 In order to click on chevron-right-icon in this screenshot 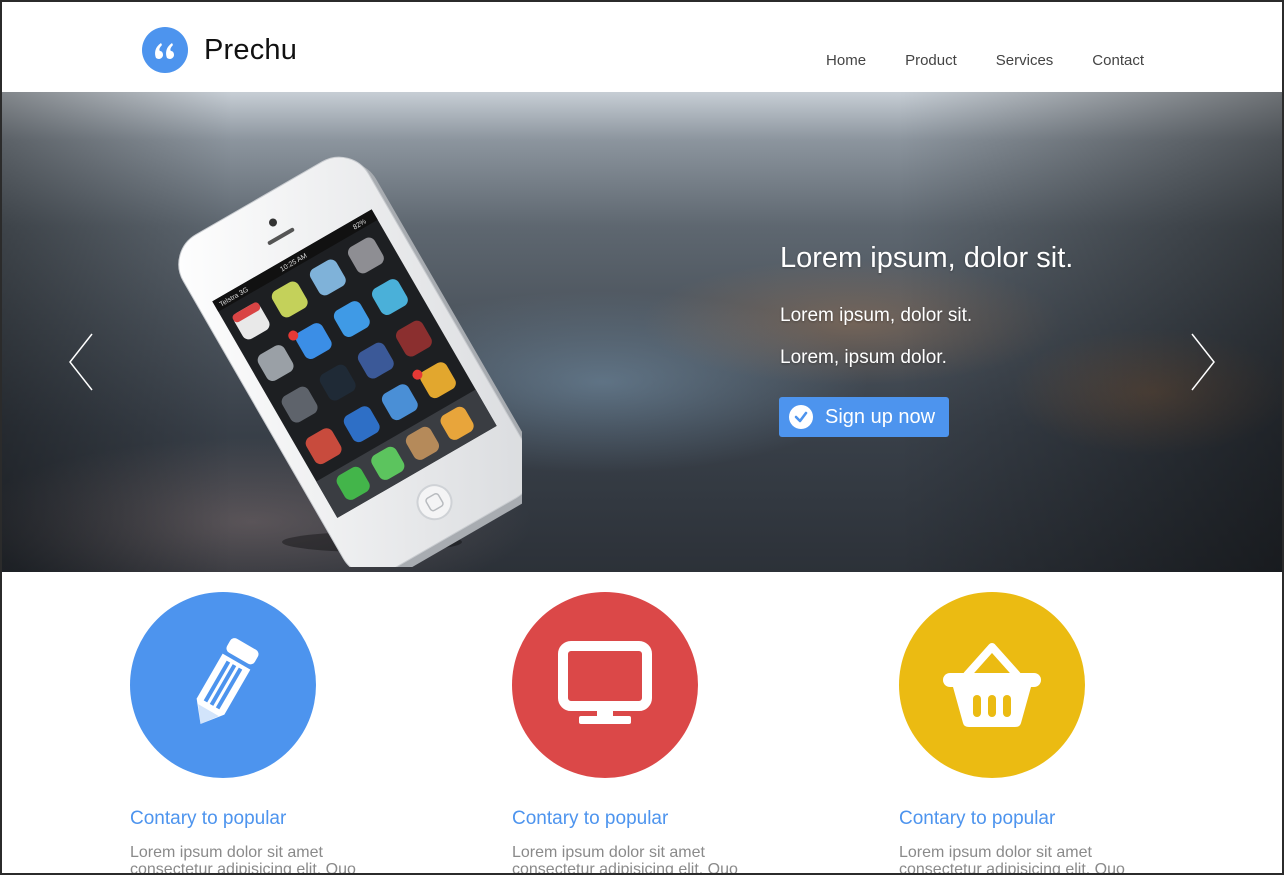, I will do `click(1203, 362)`.